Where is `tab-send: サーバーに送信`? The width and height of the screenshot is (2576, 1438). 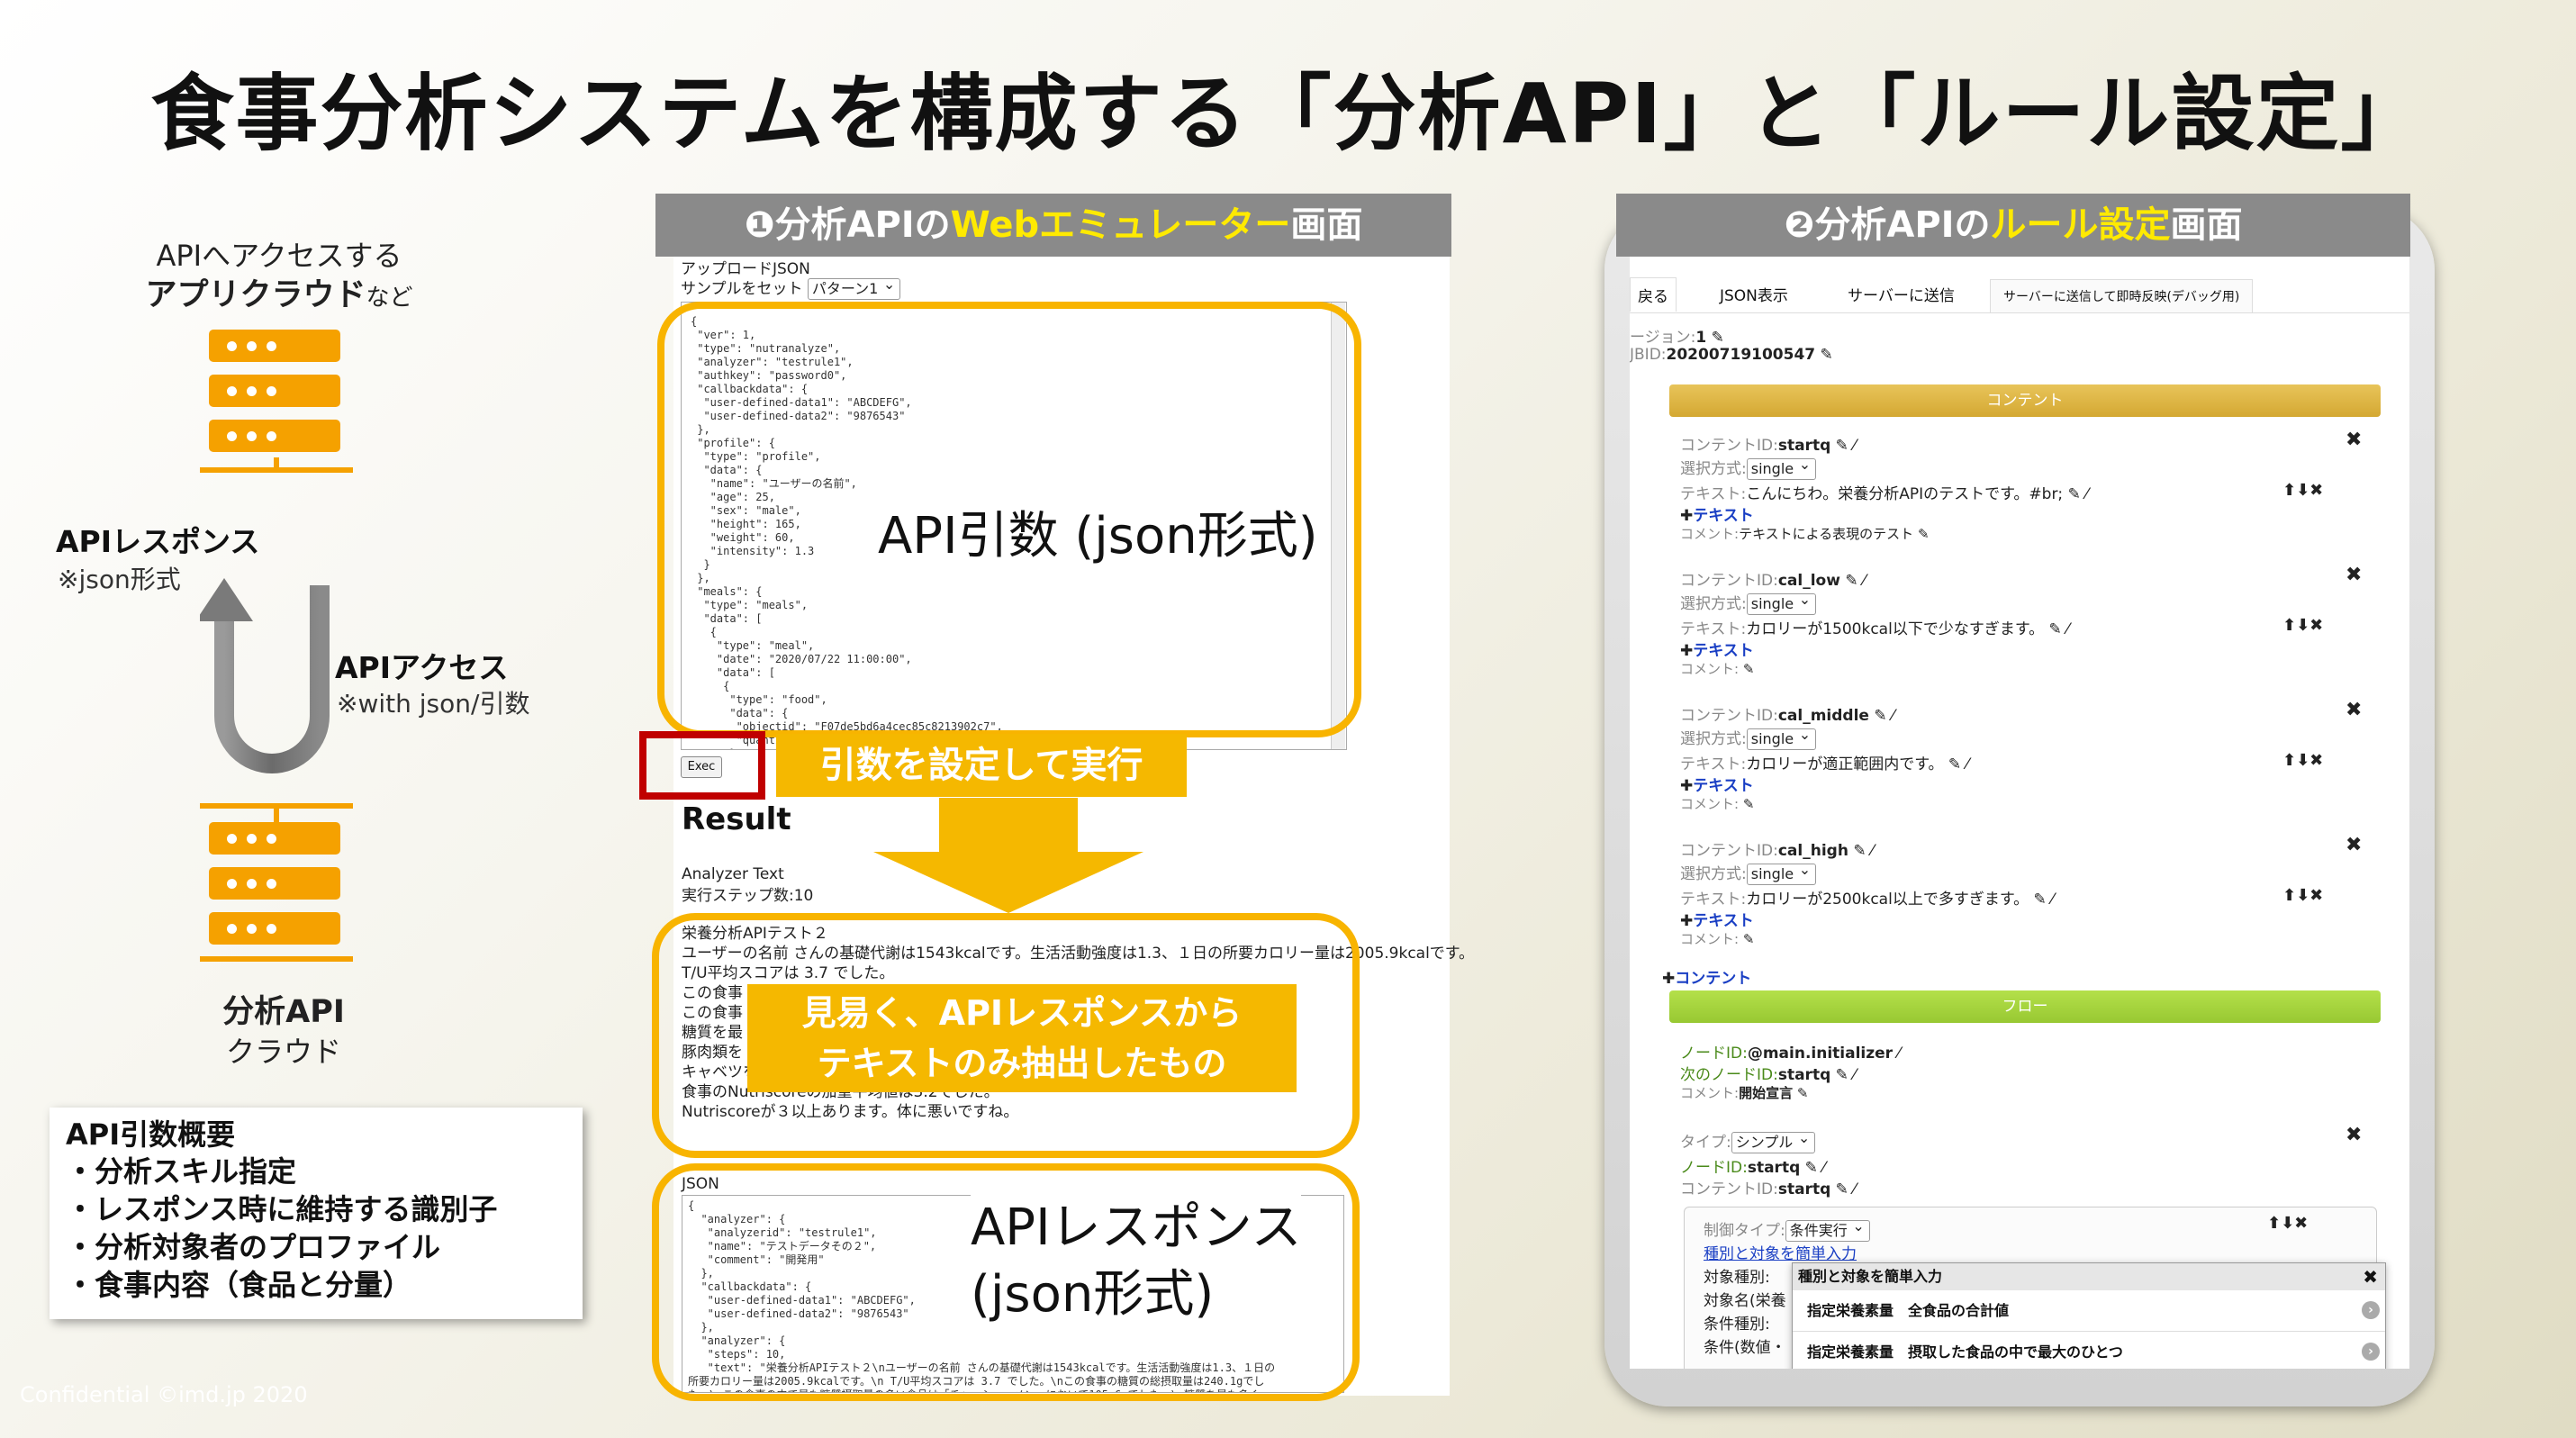 tab-send: サーバーに送信 is located at coordinates (1901, 294).